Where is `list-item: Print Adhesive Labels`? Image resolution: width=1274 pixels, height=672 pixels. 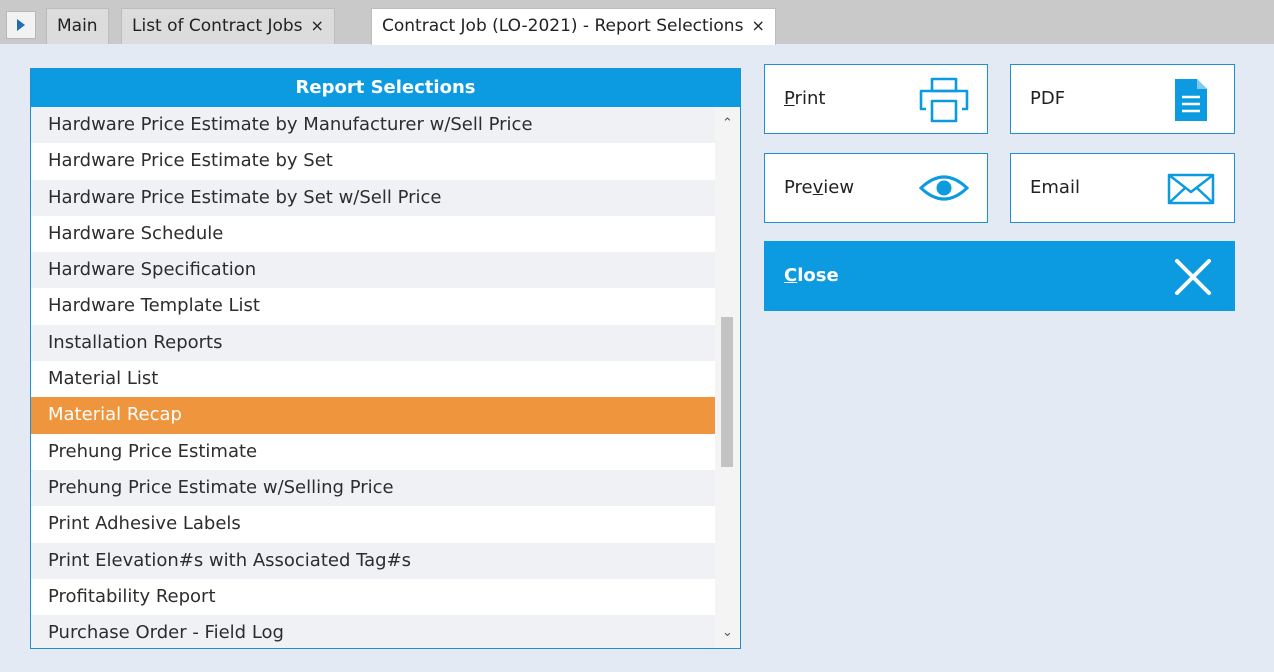
list-item: Print Adhesive Labels is located at coordinates (373, 524).